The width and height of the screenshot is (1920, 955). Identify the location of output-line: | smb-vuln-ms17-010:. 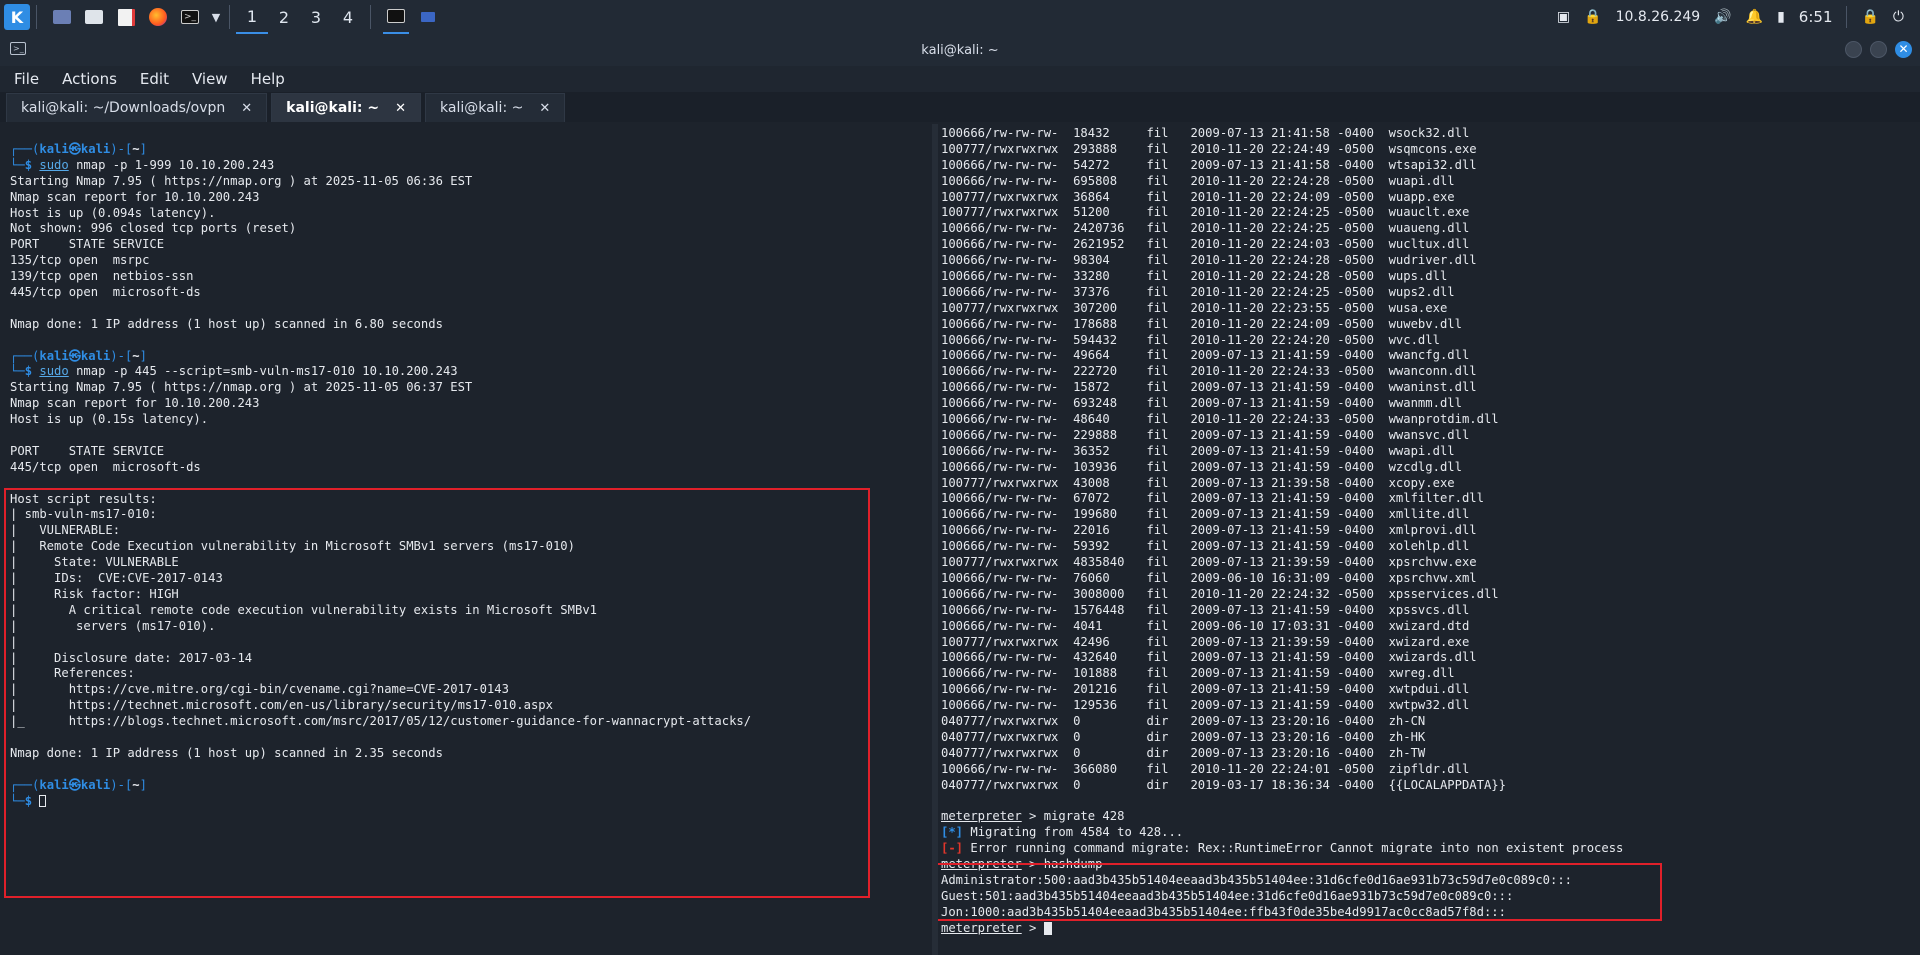
(83, 514).